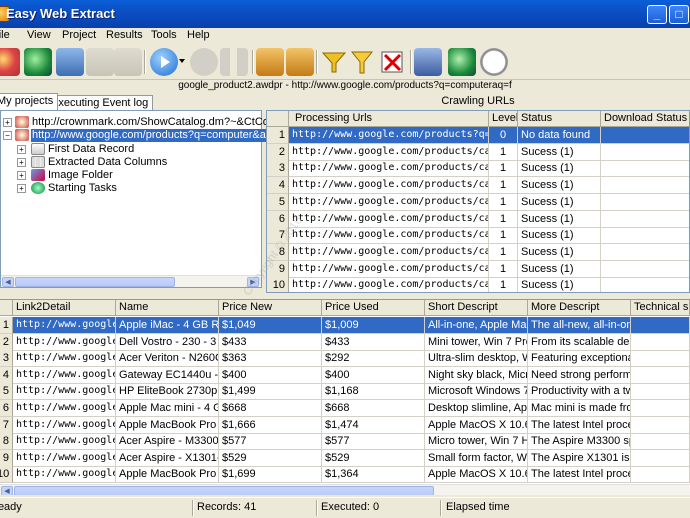 The width and height of the screenshot is (690, 518). Describe the element at coordinates (270, 475) in the screenshot. I see `result-cell-price-new: $1,699` at that location.